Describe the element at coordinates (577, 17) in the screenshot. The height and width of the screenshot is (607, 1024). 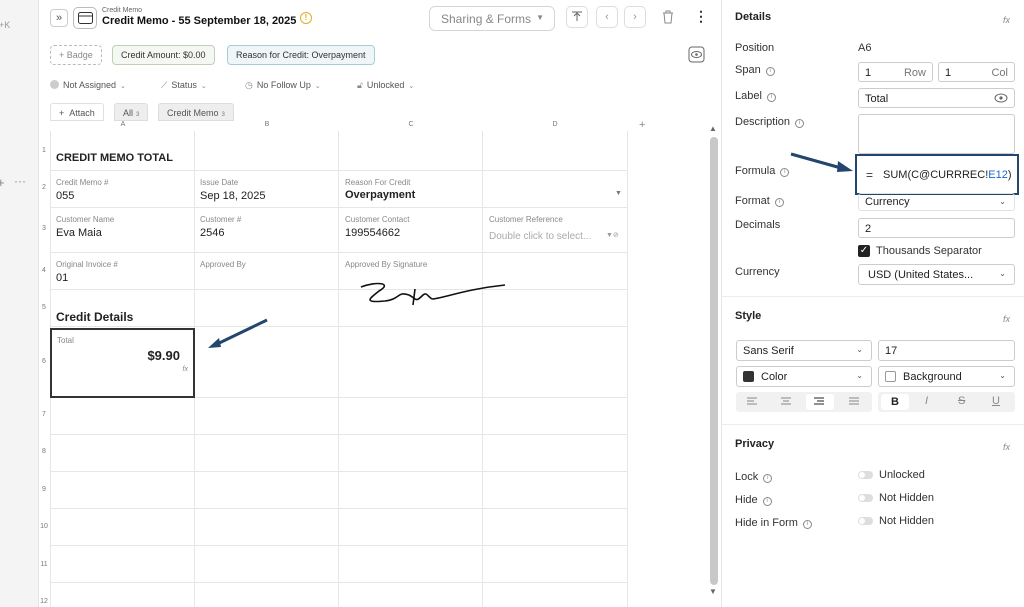
I see `upload-button` at that location.